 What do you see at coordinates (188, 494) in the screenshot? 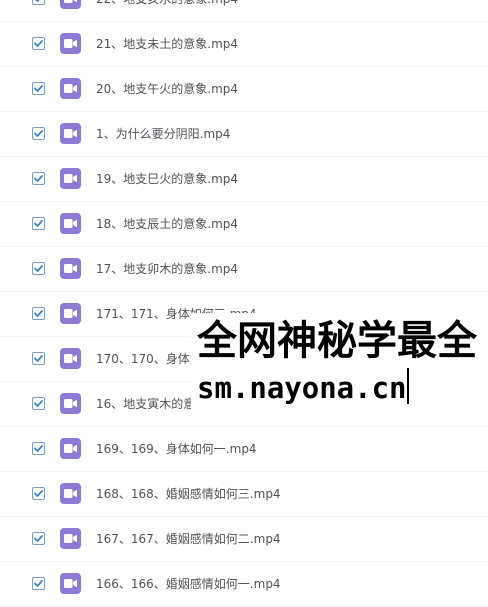
I see `file-name: 168、168、婚姻感情如何三.mp4` at bounding box center [188, 494].